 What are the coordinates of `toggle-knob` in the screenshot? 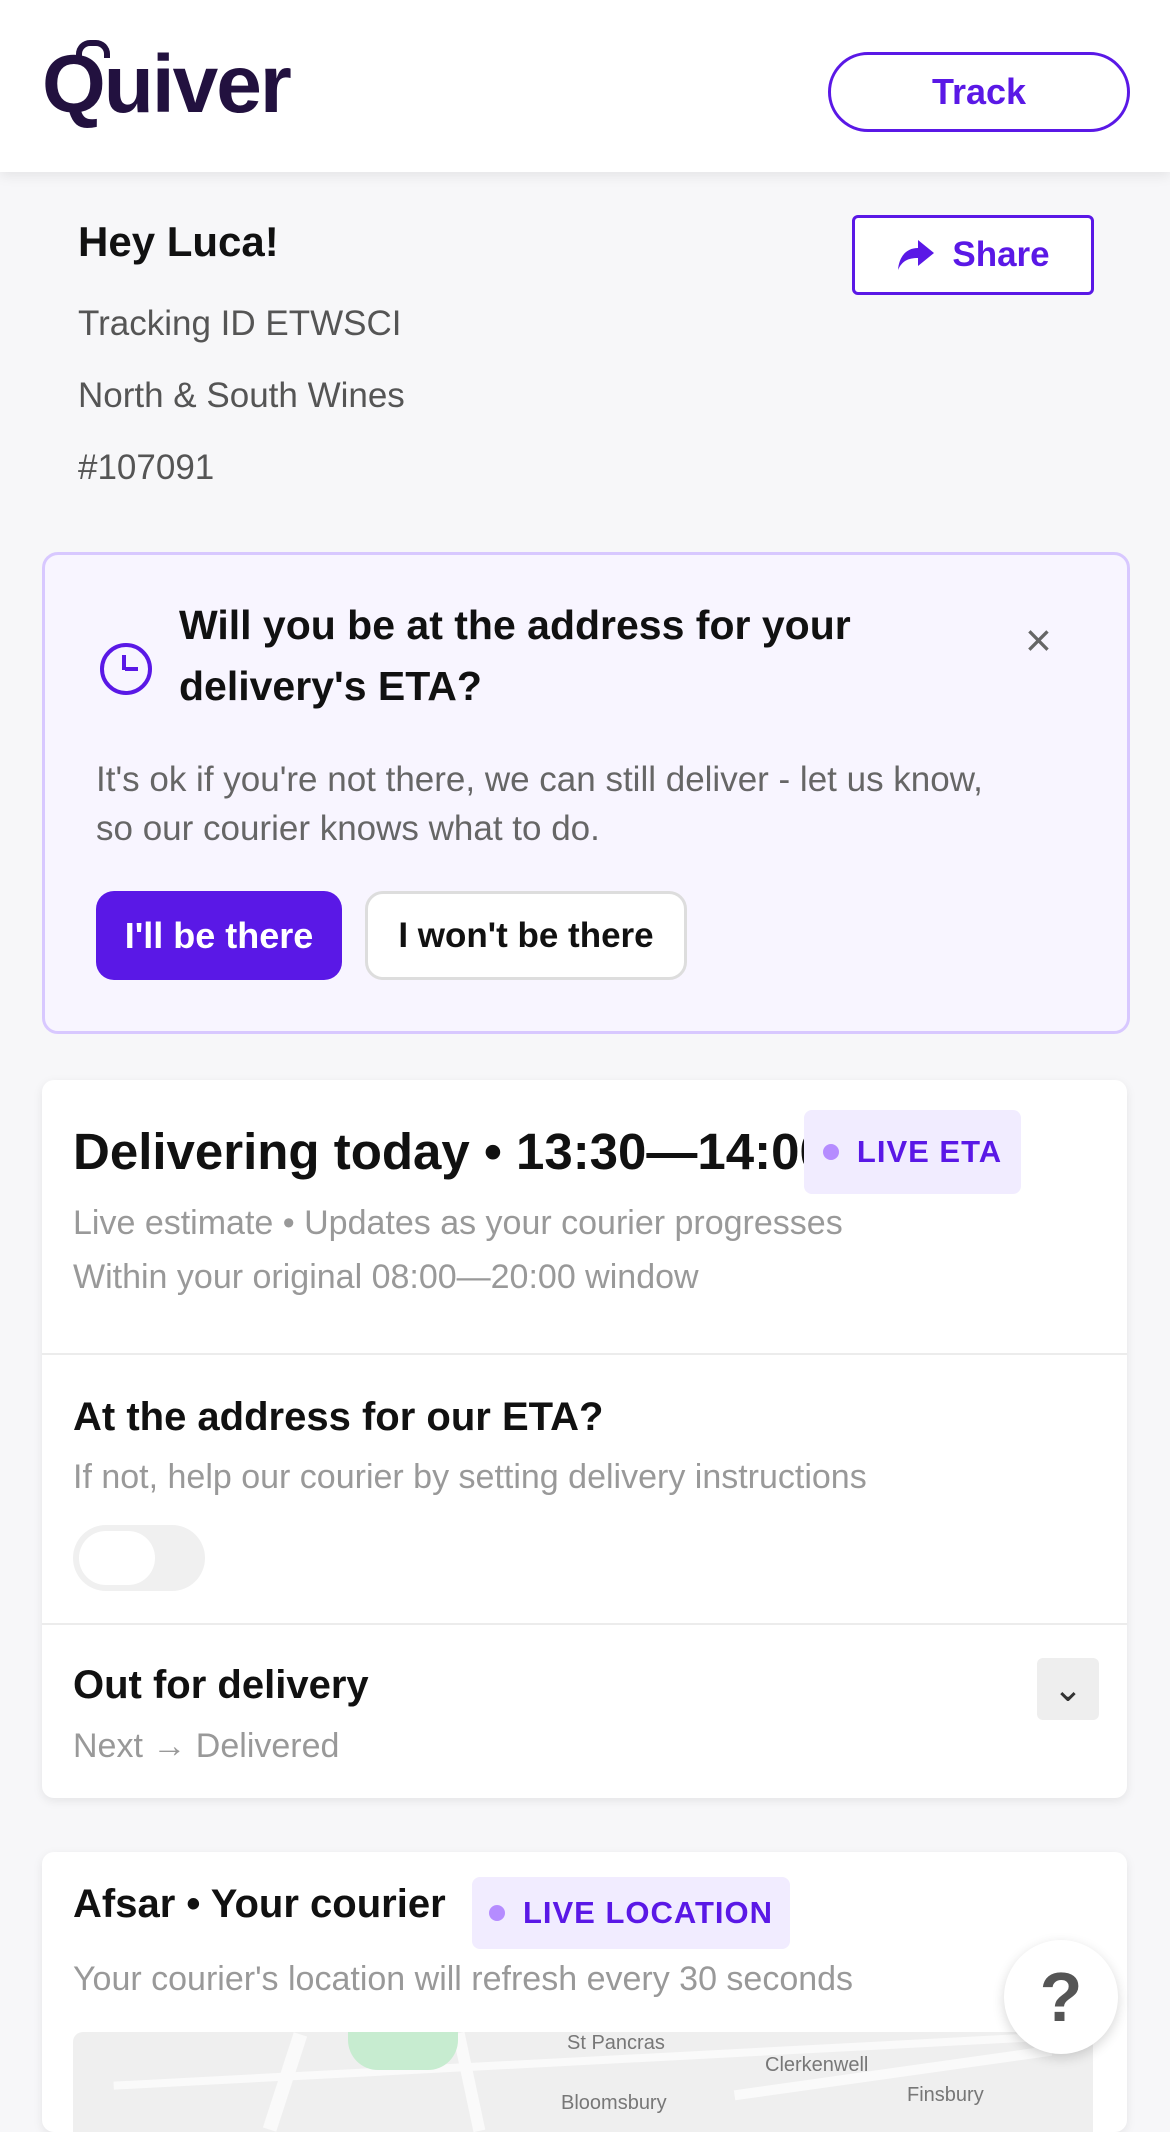 It's located at (117, 1558).